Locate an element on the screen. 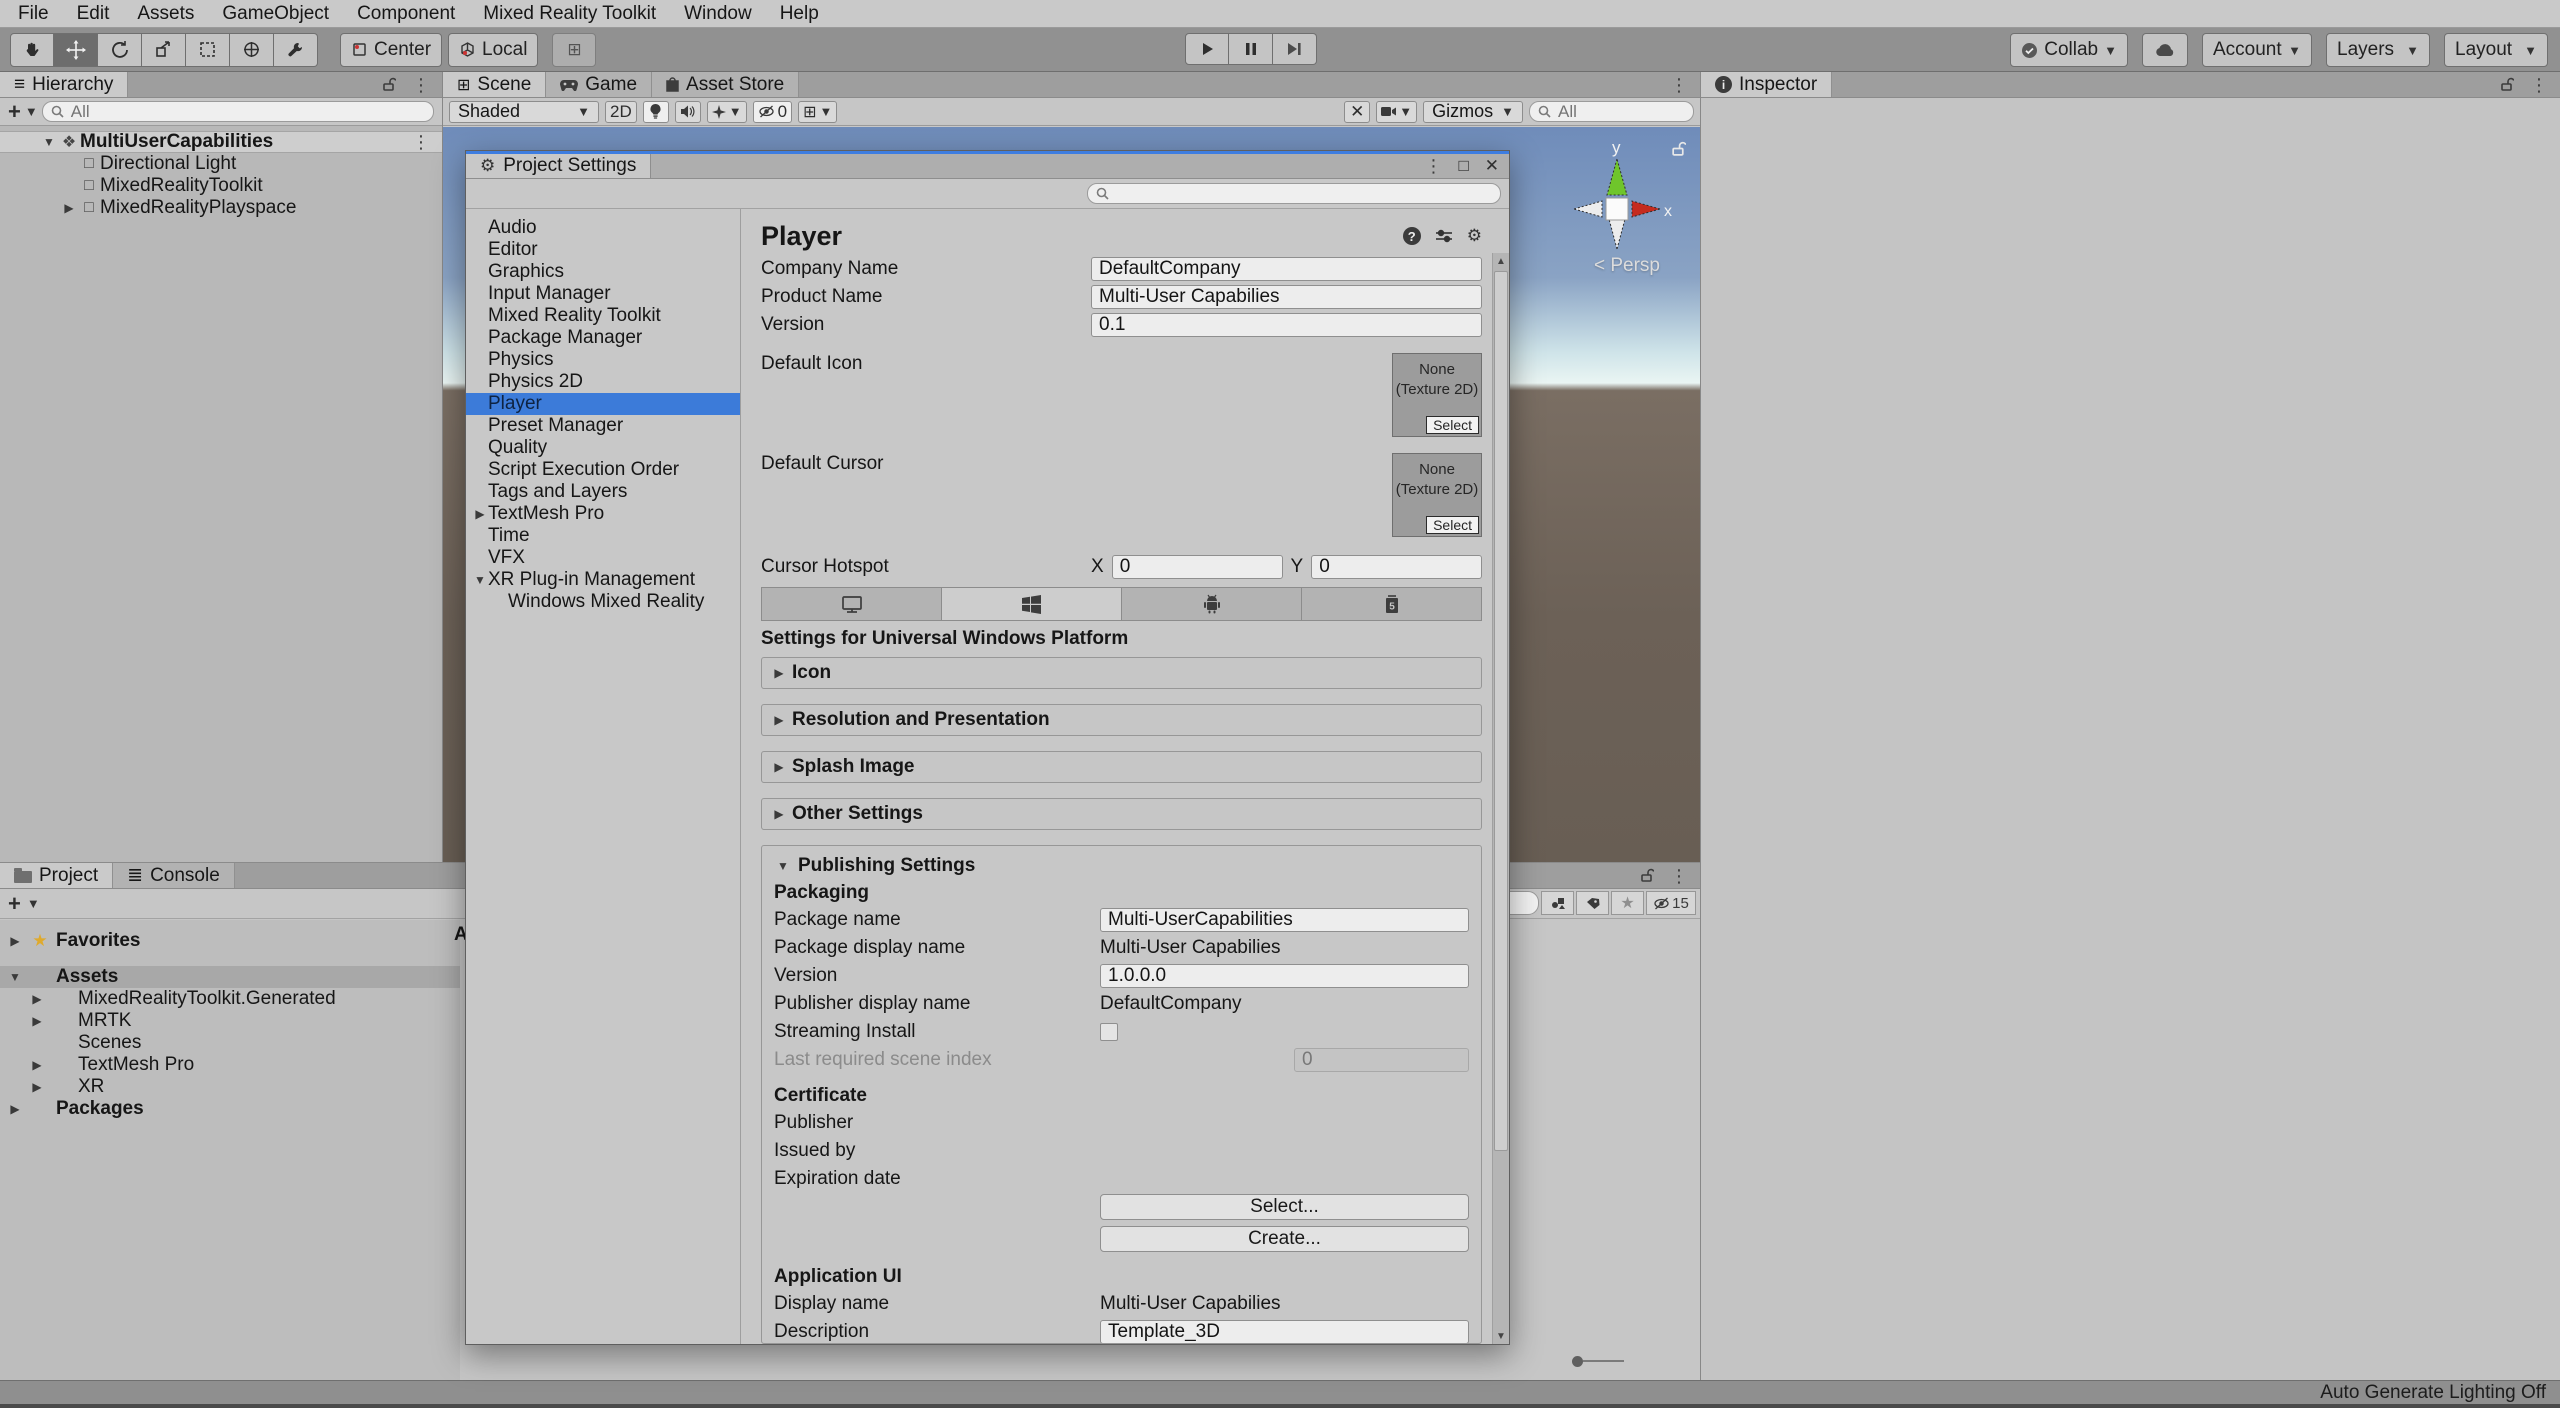  layers-dropdown: Layers ▼ is located at coordinates (2378, 50).